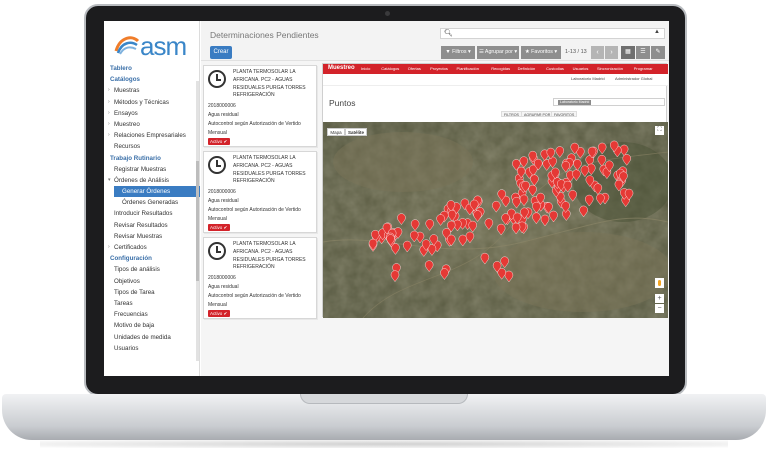  Describe the element at coordinates (643, 68) in the screenshot. I see `app-menu-item: Programar` at that location.